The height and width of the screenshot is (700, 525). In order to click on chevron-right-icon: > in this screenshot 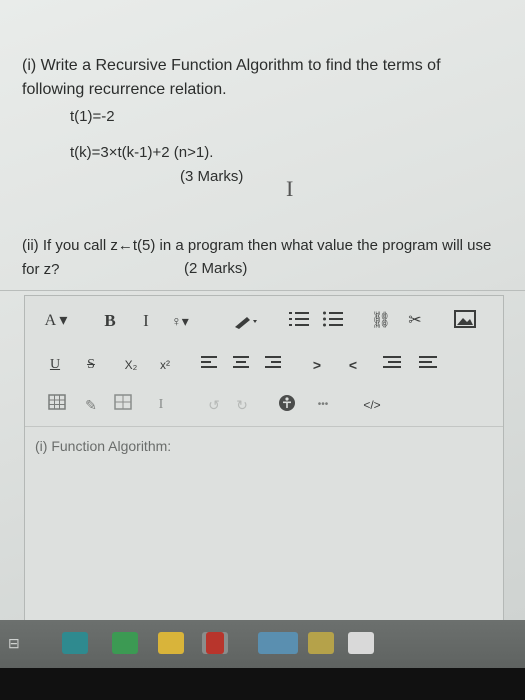, I will do `click(317, 365)`.